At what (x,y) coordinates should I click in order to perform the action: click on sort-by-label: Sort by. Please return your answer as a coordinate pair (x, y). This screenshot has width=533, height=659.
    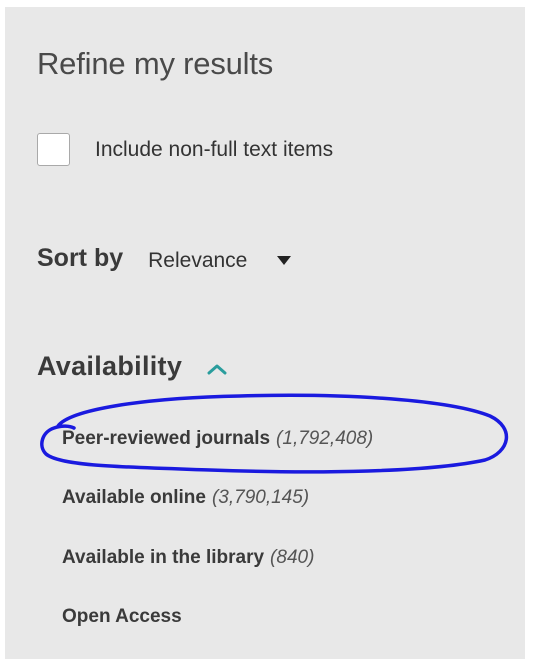
    Looking at the image, I should click on (80, 257).